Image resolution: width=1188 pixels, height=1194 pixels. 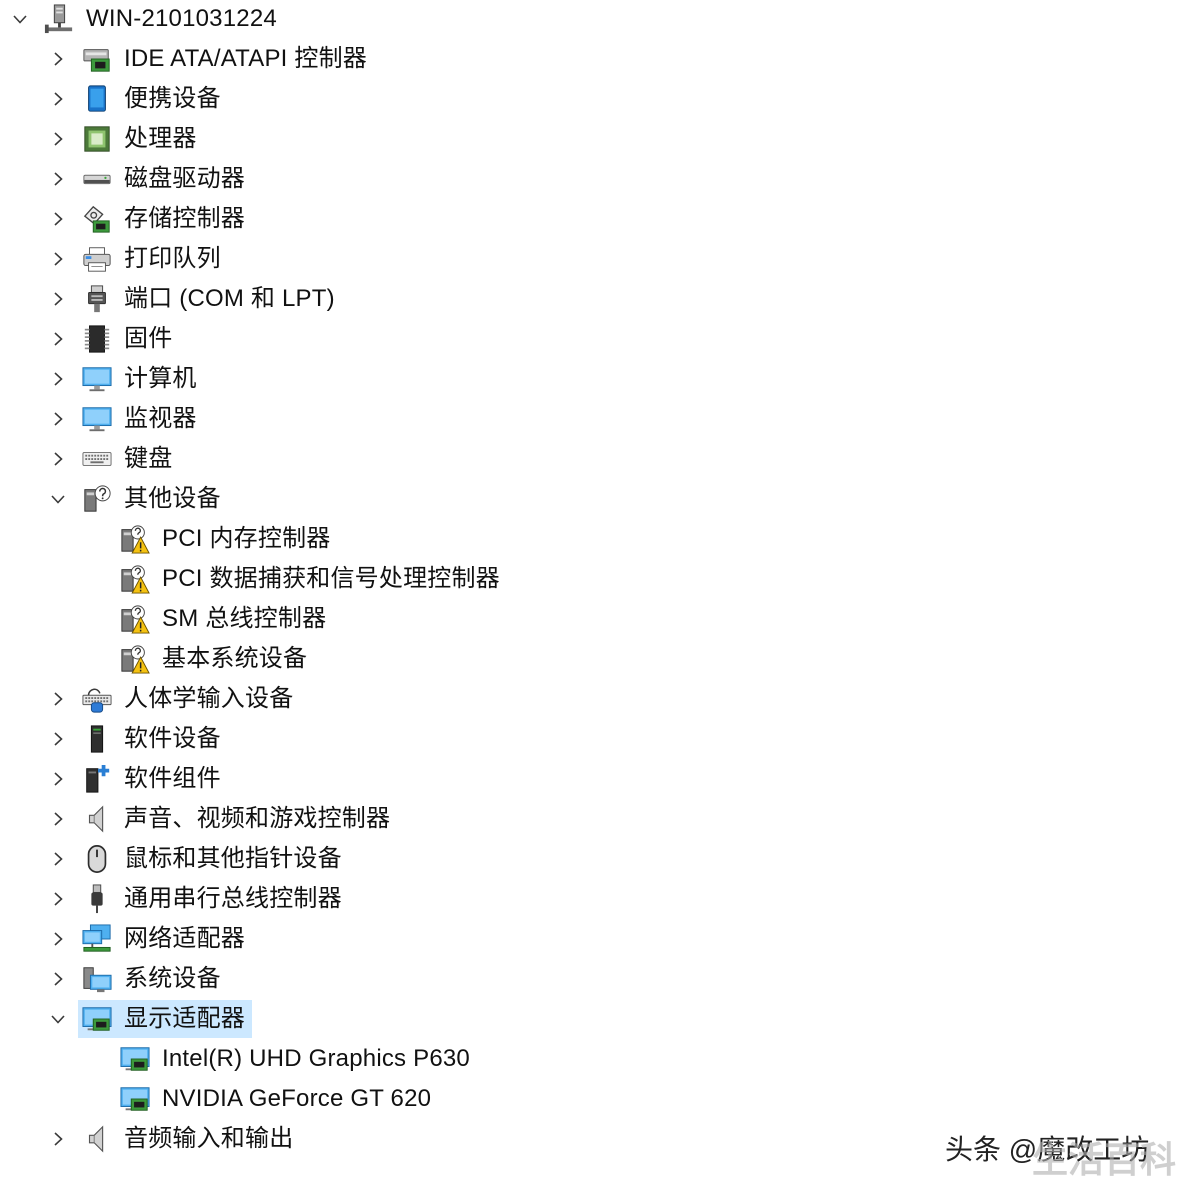 What do you see at coordinates (253, 419) in the screenshot?
I see `tree-node-monitors: 监视器` at bounding box center [253, 419].